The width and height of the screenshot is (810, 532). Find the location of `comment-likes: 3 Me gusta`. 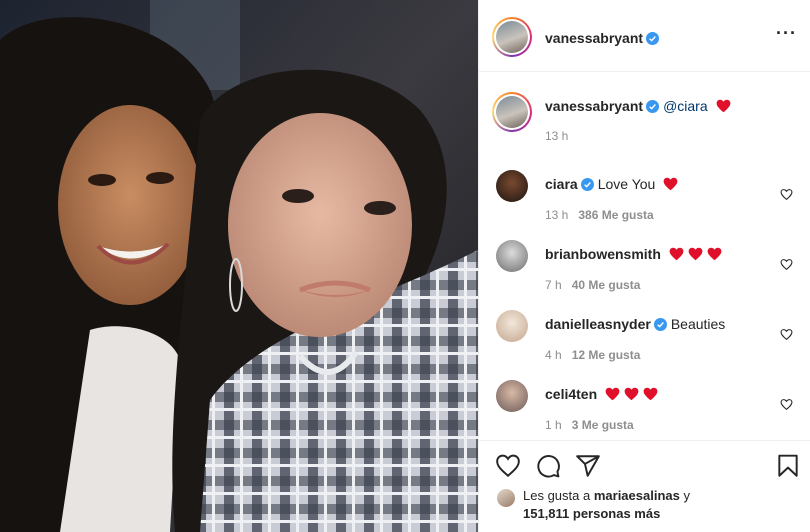

comment-likes: 3 Me gusta is located at coordinates (603, 425).